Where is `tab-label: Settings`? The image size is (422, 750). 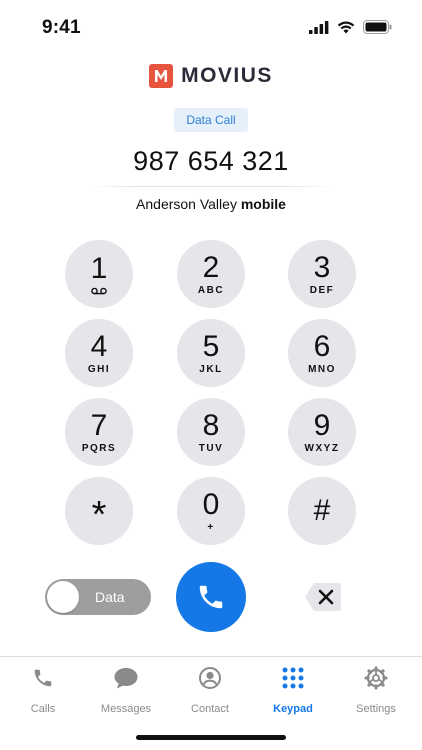 tab-label: Settings is located at coordinates (376, 709).